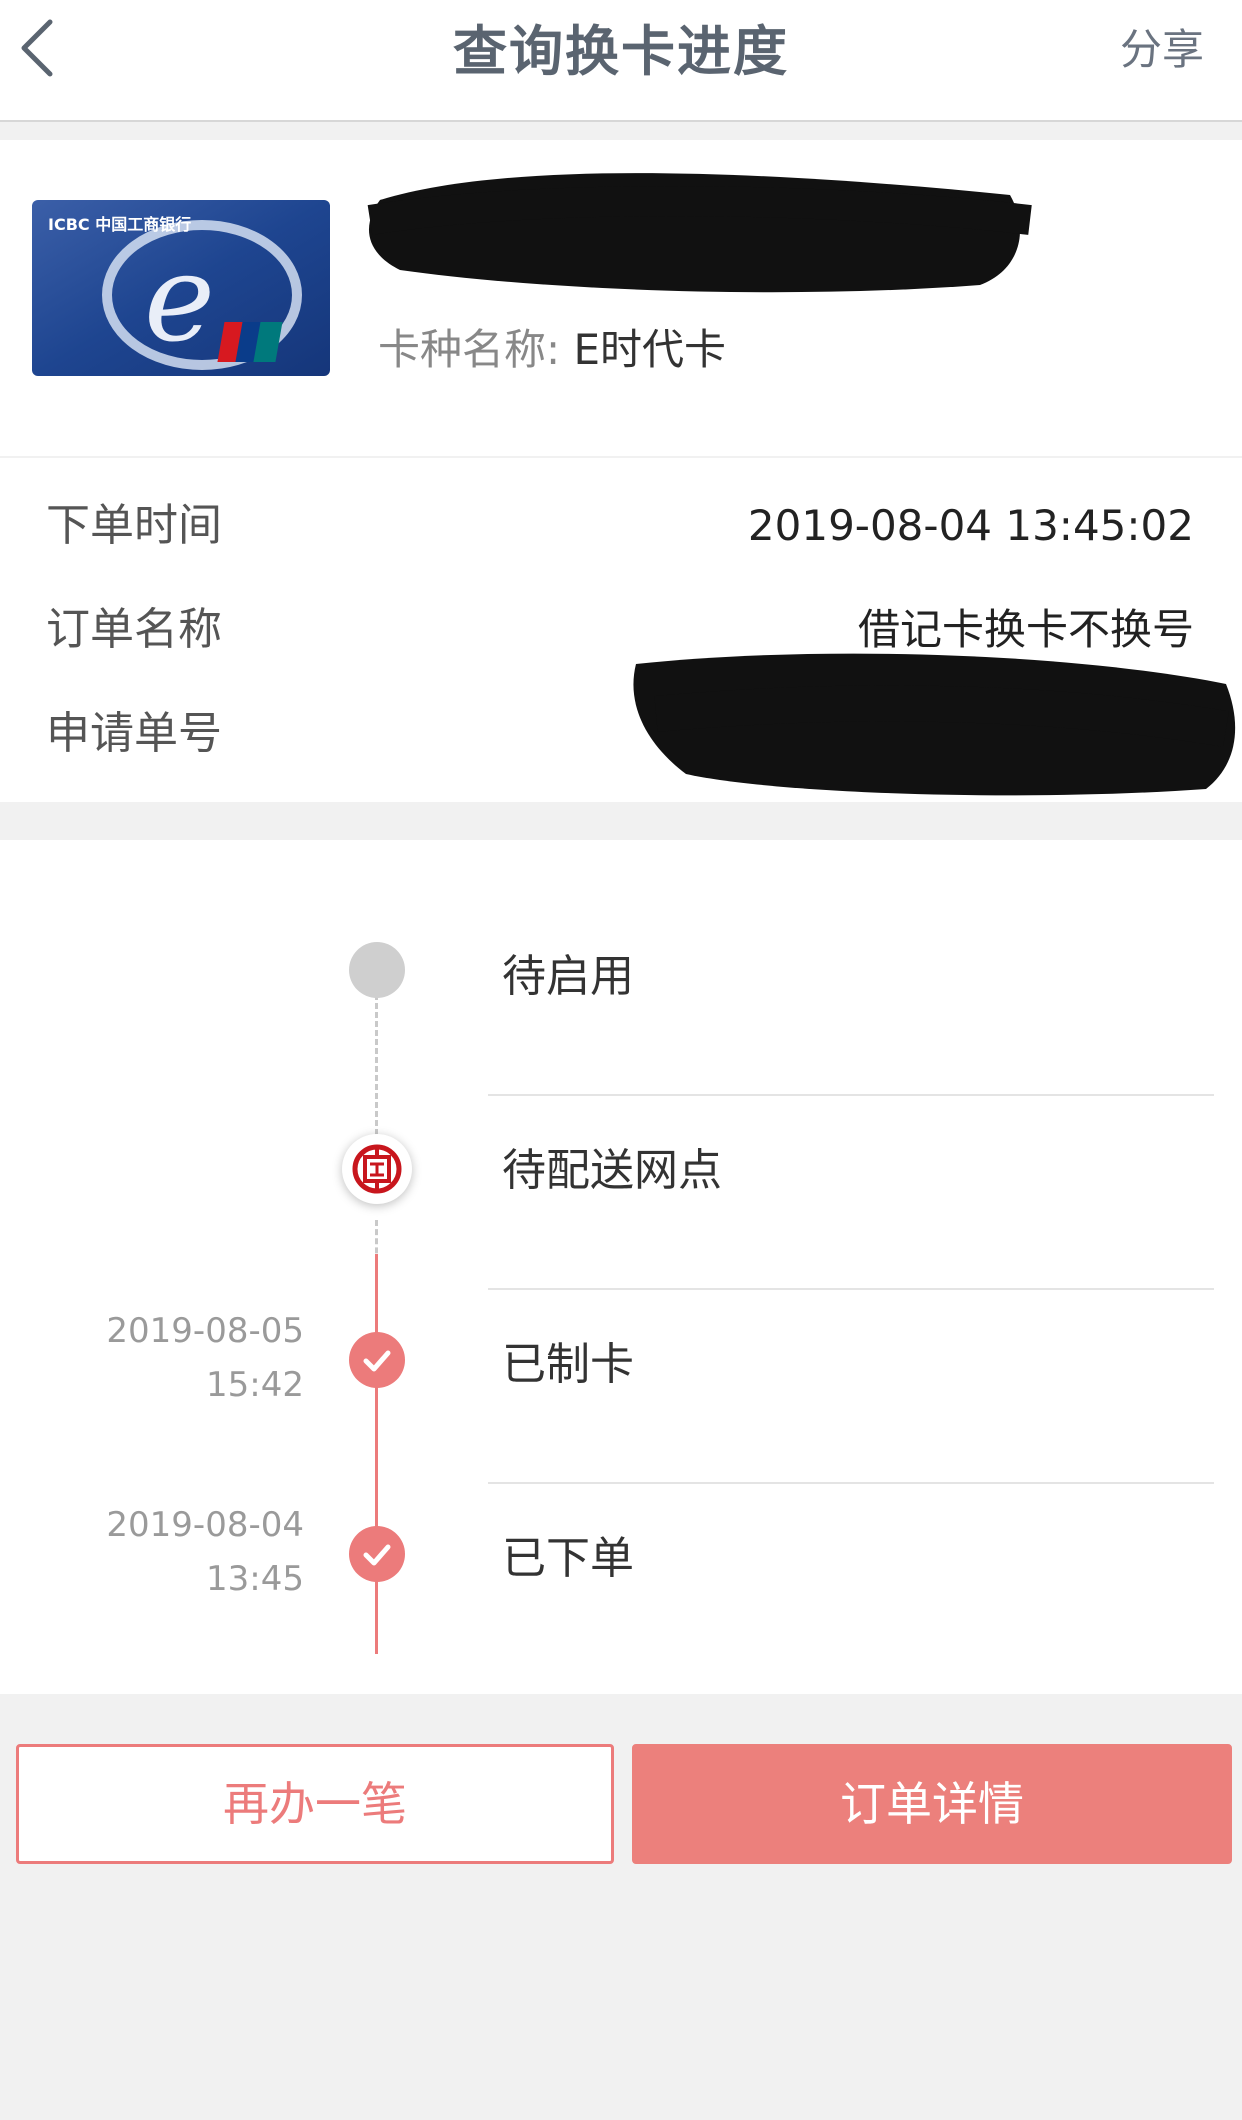  Describe the element at coordinates (926, 733) in the screenshot. I see `application-no-value: 190804020019780295​68` at that location.